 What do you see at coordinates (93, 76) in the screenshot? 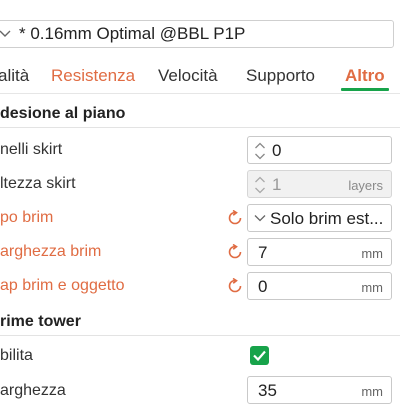
I see `tab-strength: Resistenza` at bounding box center [93, 76].